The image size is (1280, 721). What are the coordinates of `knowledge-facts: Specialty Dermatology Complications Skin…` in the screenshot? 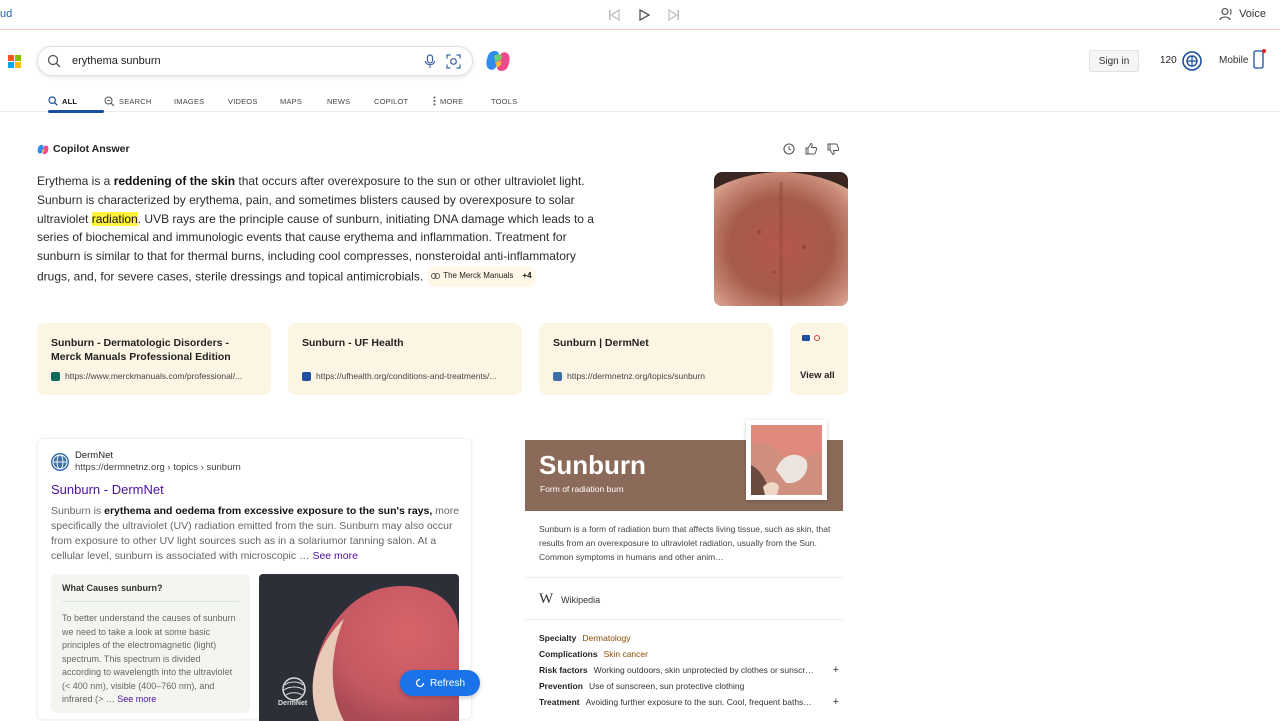 It's located at (689, 670).